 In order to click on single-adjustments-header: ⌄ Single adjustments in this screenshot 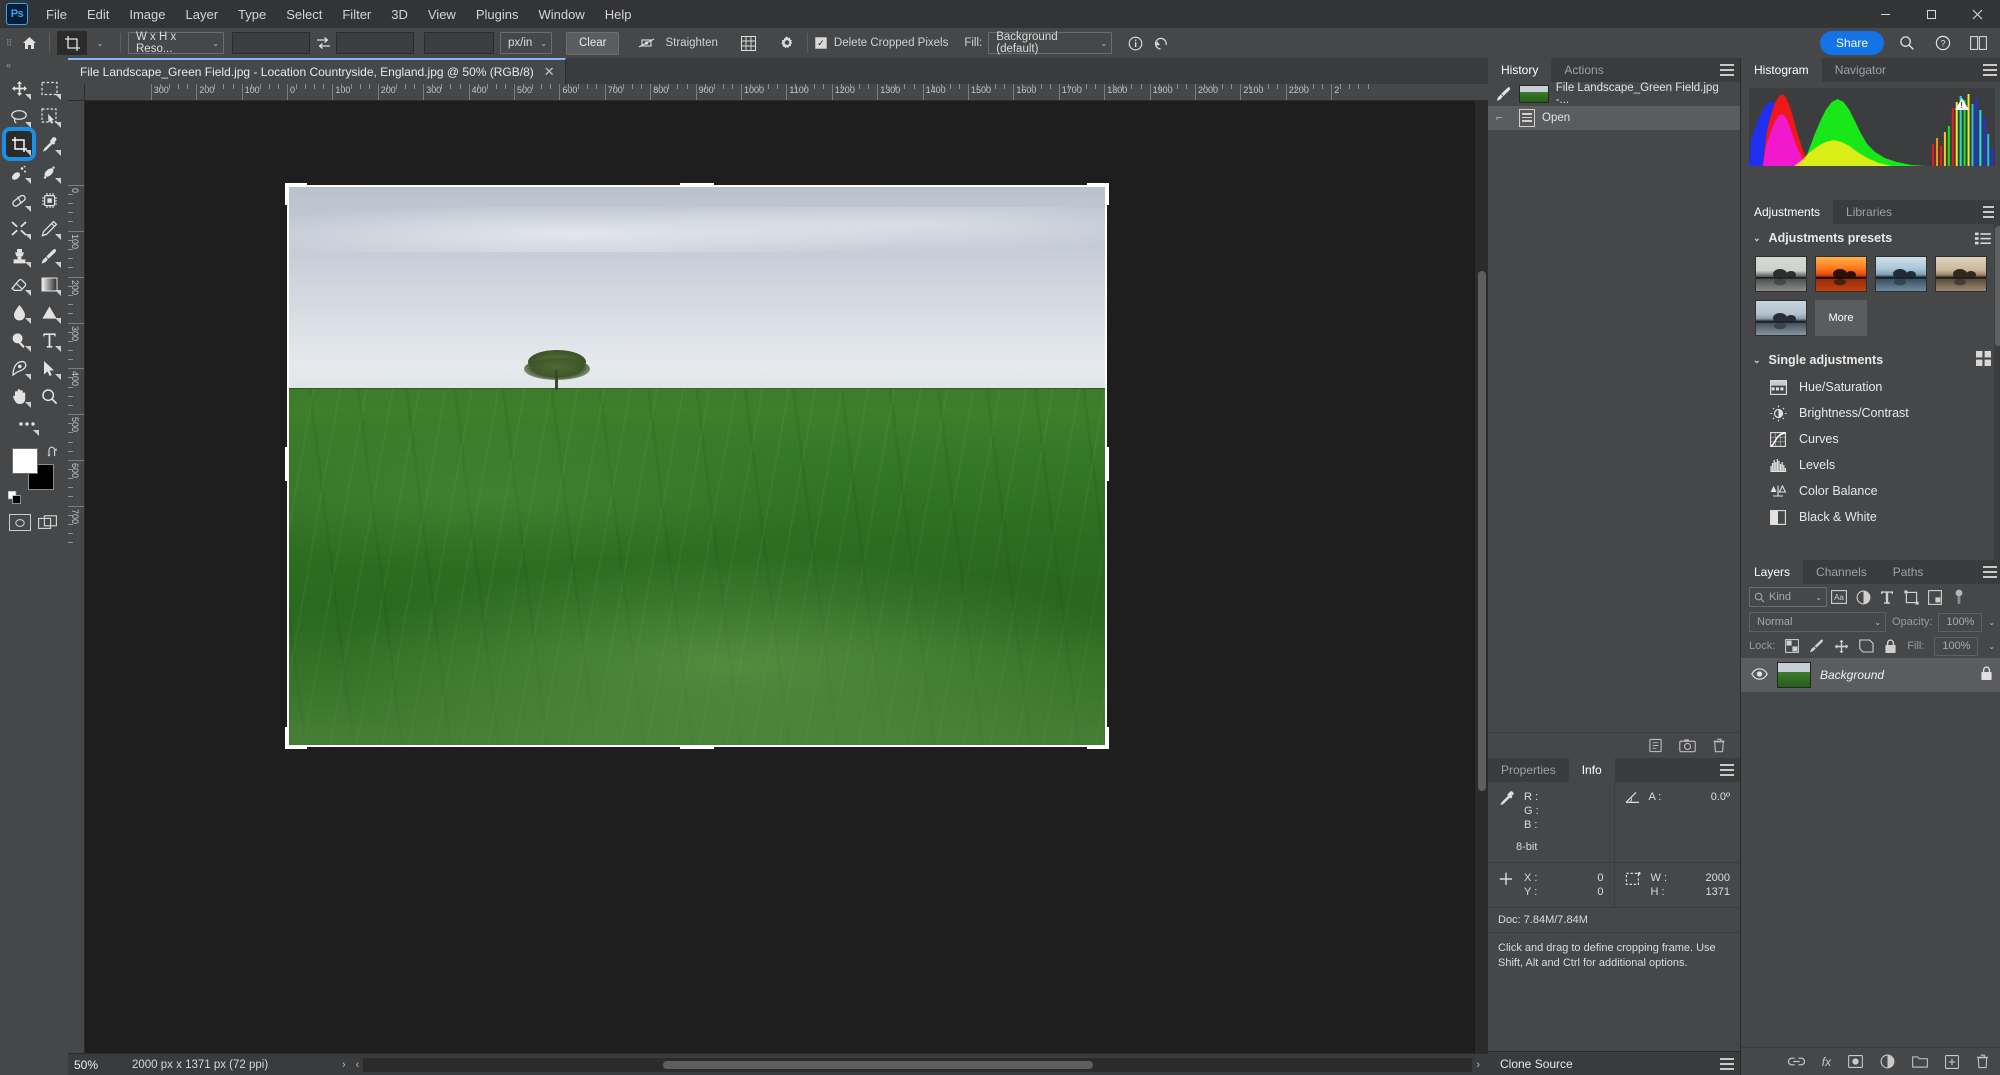, I will do `click(1870, 360)`.